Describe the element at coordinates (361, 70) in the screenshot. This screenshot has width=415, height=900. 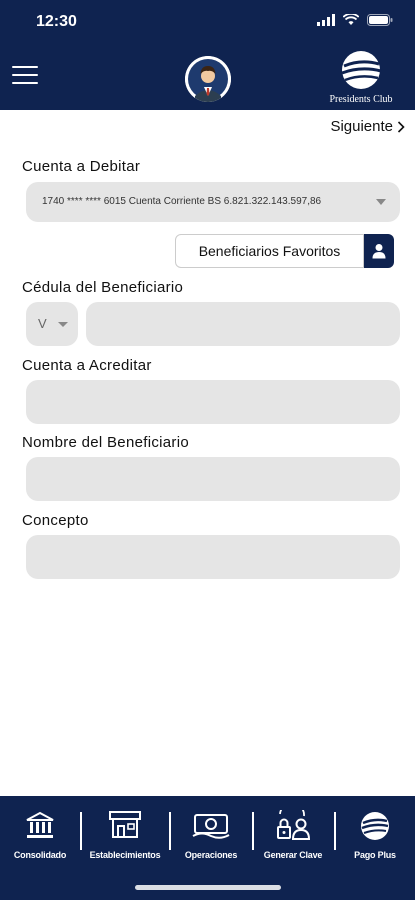
I see `presidents-club-logo-icon` at that location.